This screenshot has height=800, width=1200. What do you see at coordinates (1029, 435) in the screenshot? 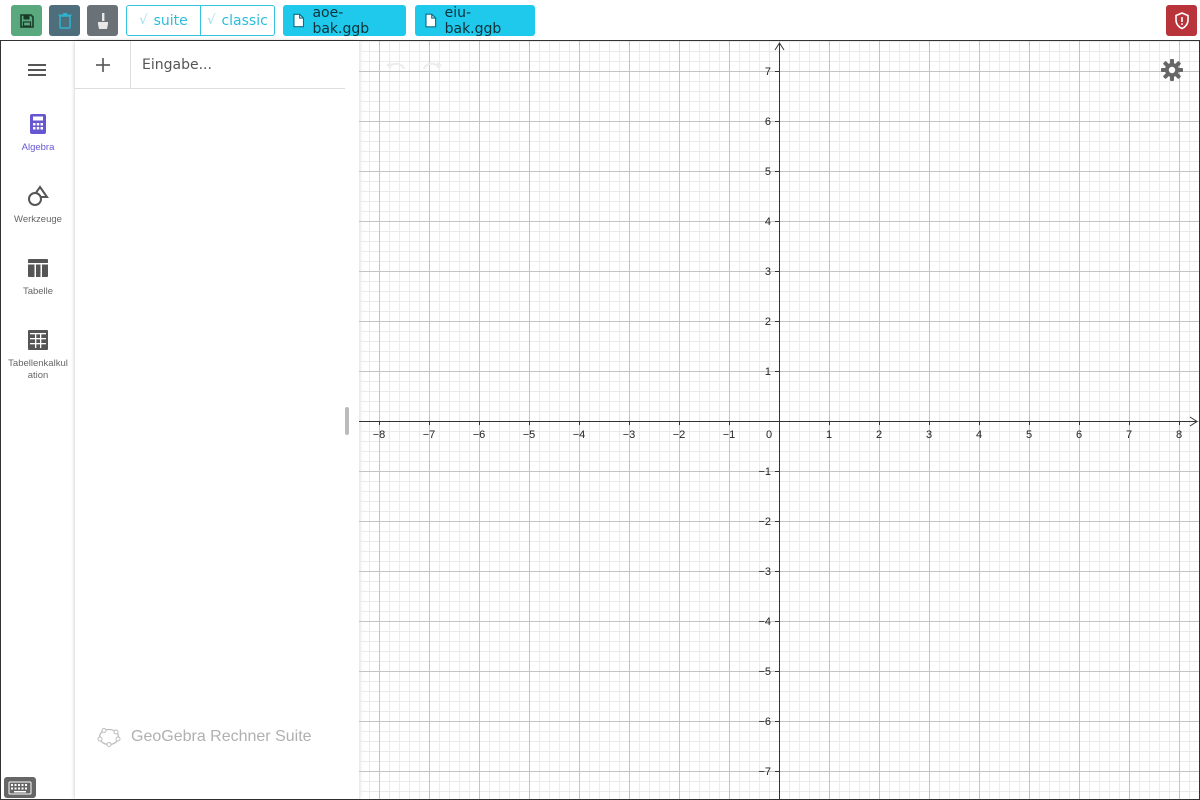
I see `x-tick-label: 5` at bounding box center [1029, 435].